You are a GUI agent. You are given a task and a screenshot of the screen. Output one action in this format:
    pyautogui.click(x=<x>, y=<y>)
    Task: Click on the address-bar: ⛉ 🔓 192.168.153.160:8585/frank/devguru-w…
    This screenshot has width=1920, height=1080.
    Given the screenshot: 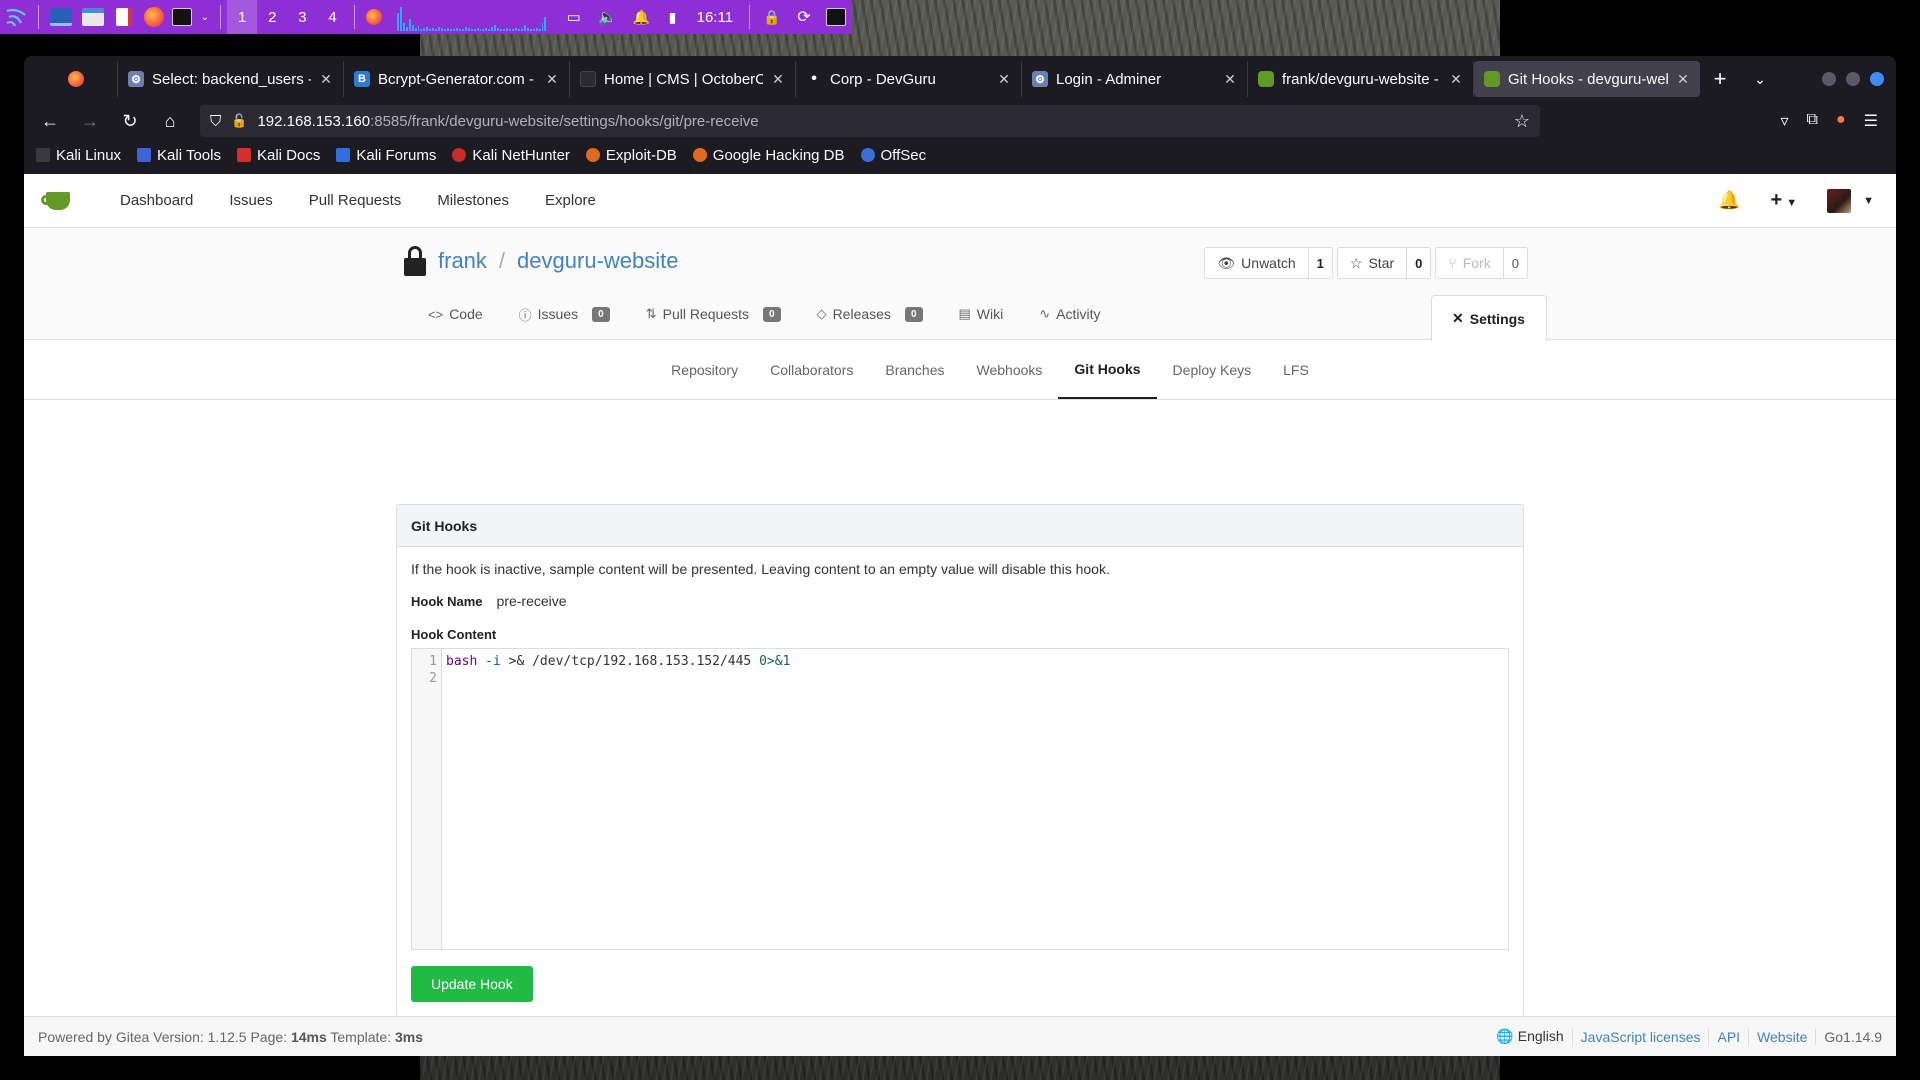 What is the action you would take?
    pyautogui.click(x=870, y=121)
    